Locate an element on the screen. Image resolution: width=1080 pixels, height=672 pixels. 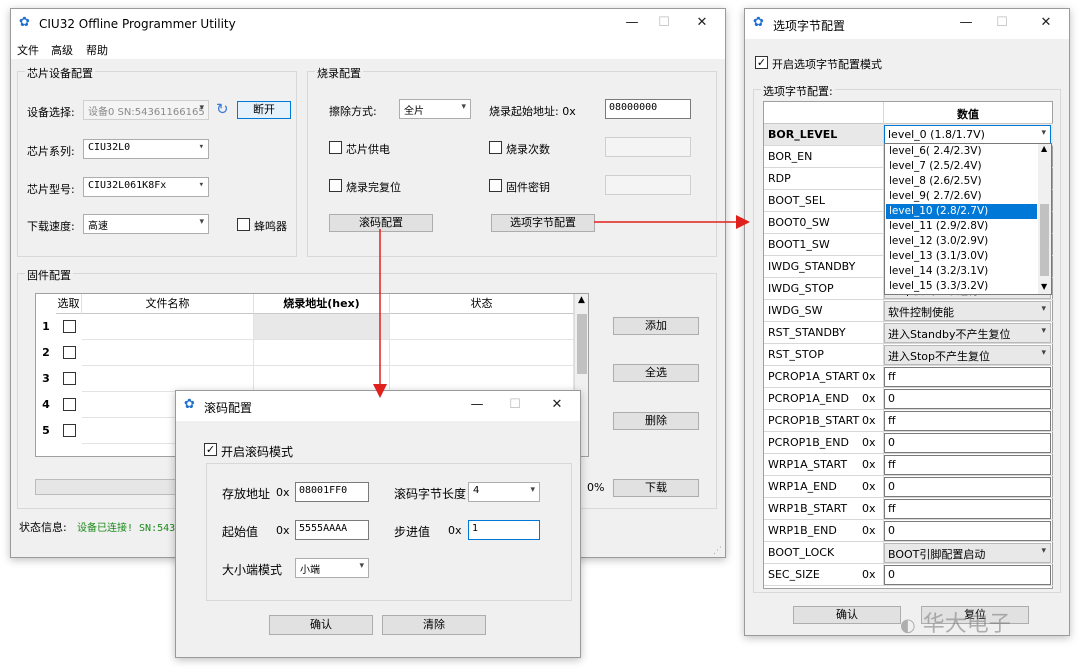
watermark-text: 华大电子 is located at coordinates (966, 624).